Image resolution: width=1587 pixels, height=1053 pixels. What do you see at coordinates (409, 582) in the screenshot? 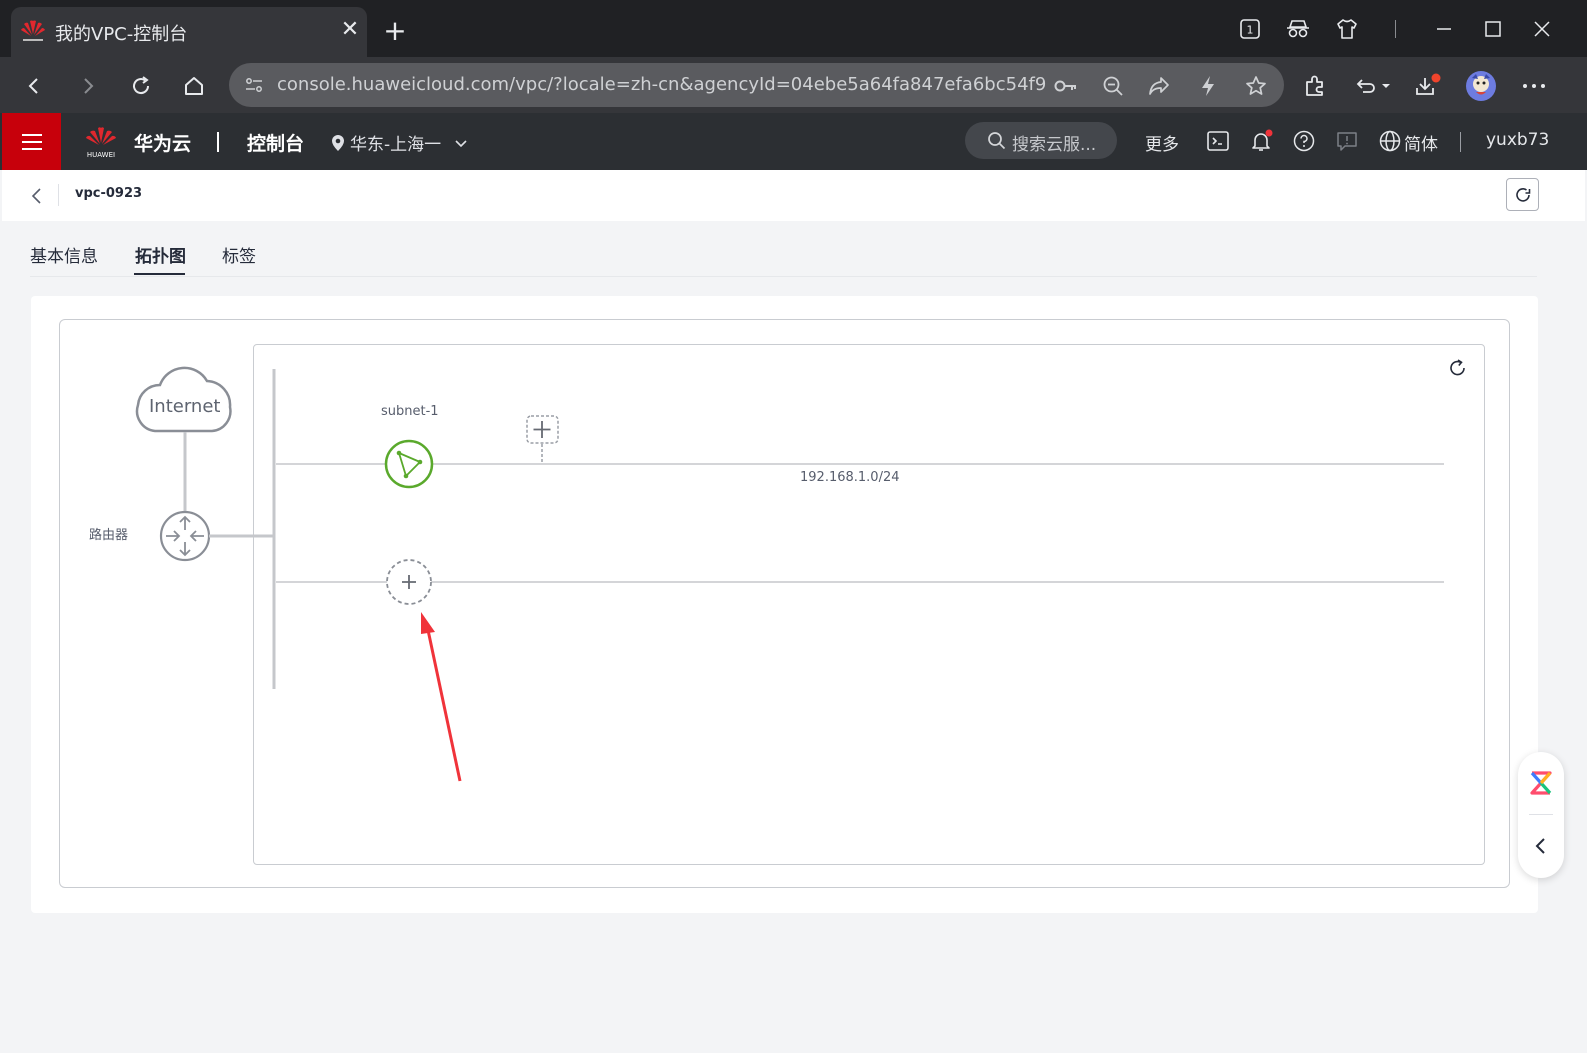
I see `add-subnet-icon` at bounding box center [409, 582].